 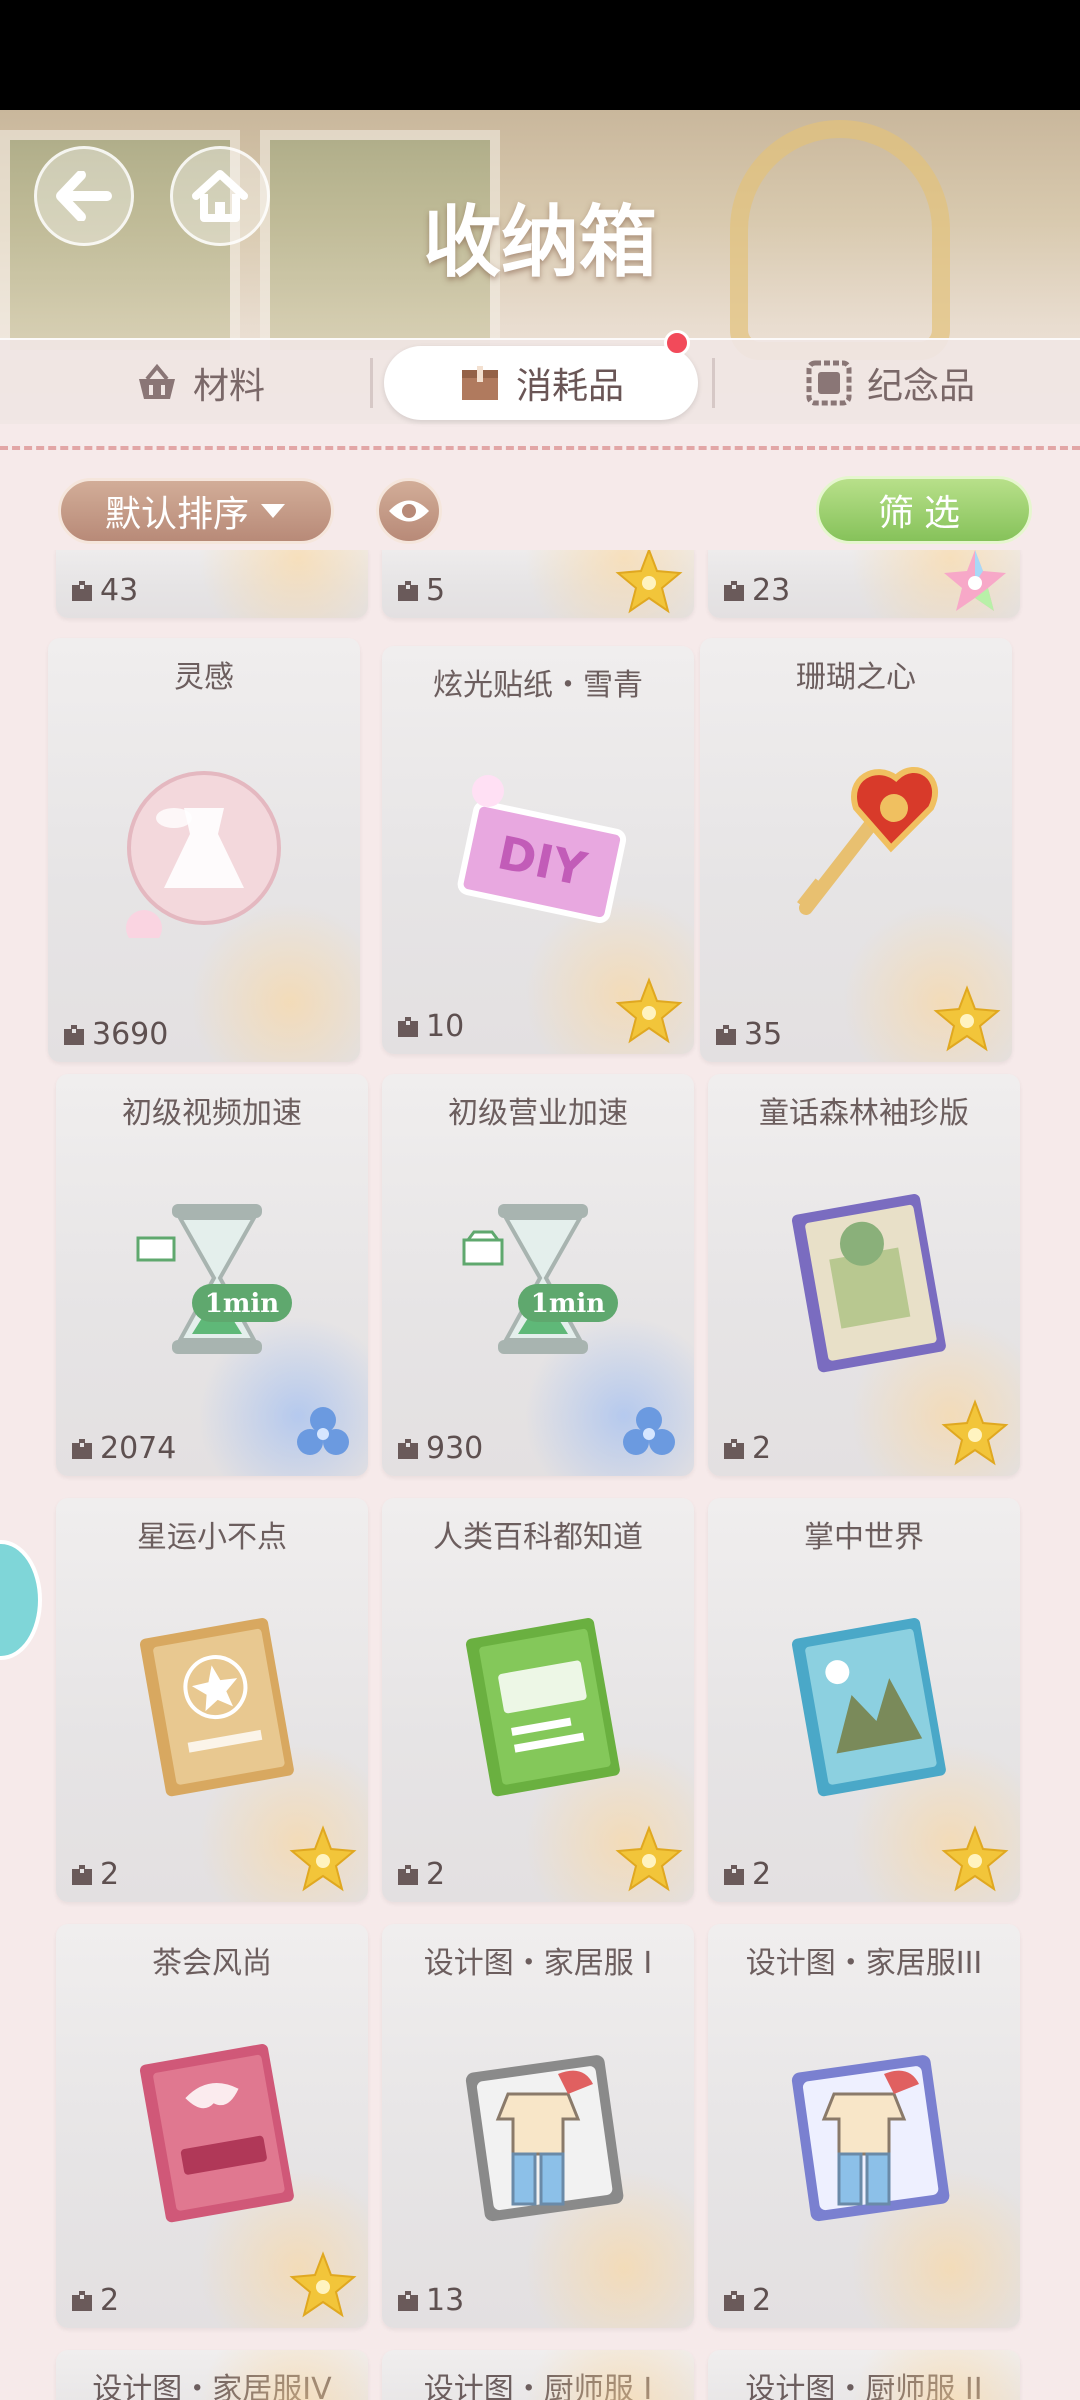 I want to click on blueprint-icon, so click(x=544, y=2138).